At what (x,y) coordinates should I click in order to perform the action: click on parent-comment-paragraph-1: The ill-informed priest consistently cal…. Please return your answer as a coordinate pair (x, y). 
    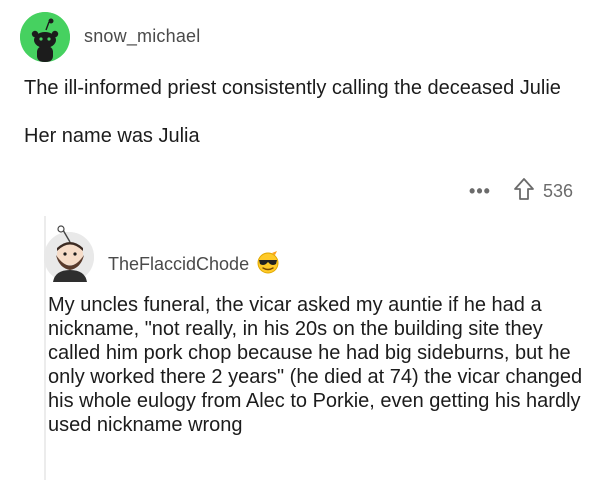
    Looking at the image, I should click on (292, 88).